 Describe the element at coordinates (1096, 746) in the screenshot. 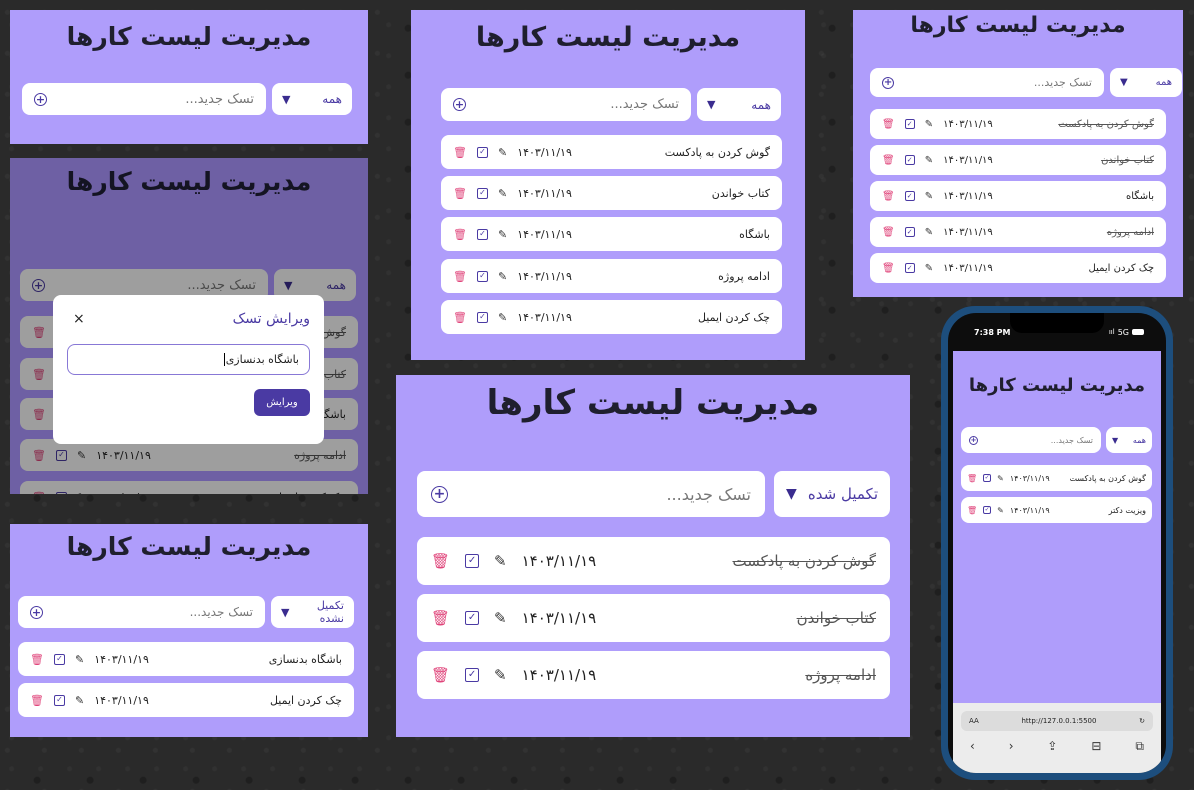

I see `bookmarks-icon: ⊟` at that location.